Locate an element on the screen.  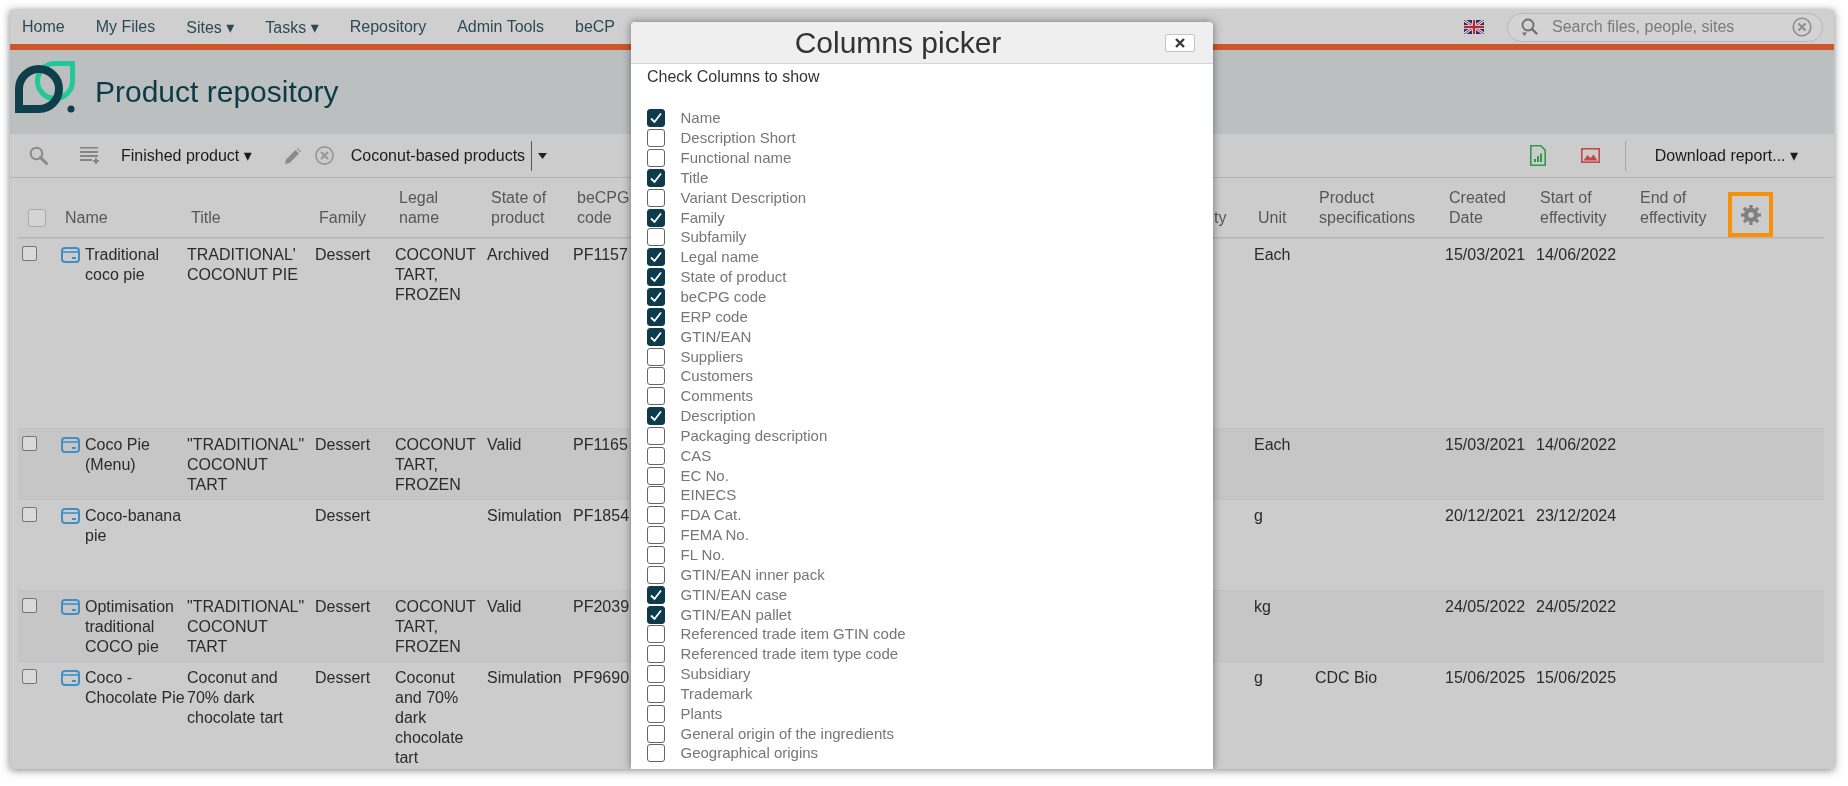
nav-link: Admin Tools is located at coordinates (500, 27).